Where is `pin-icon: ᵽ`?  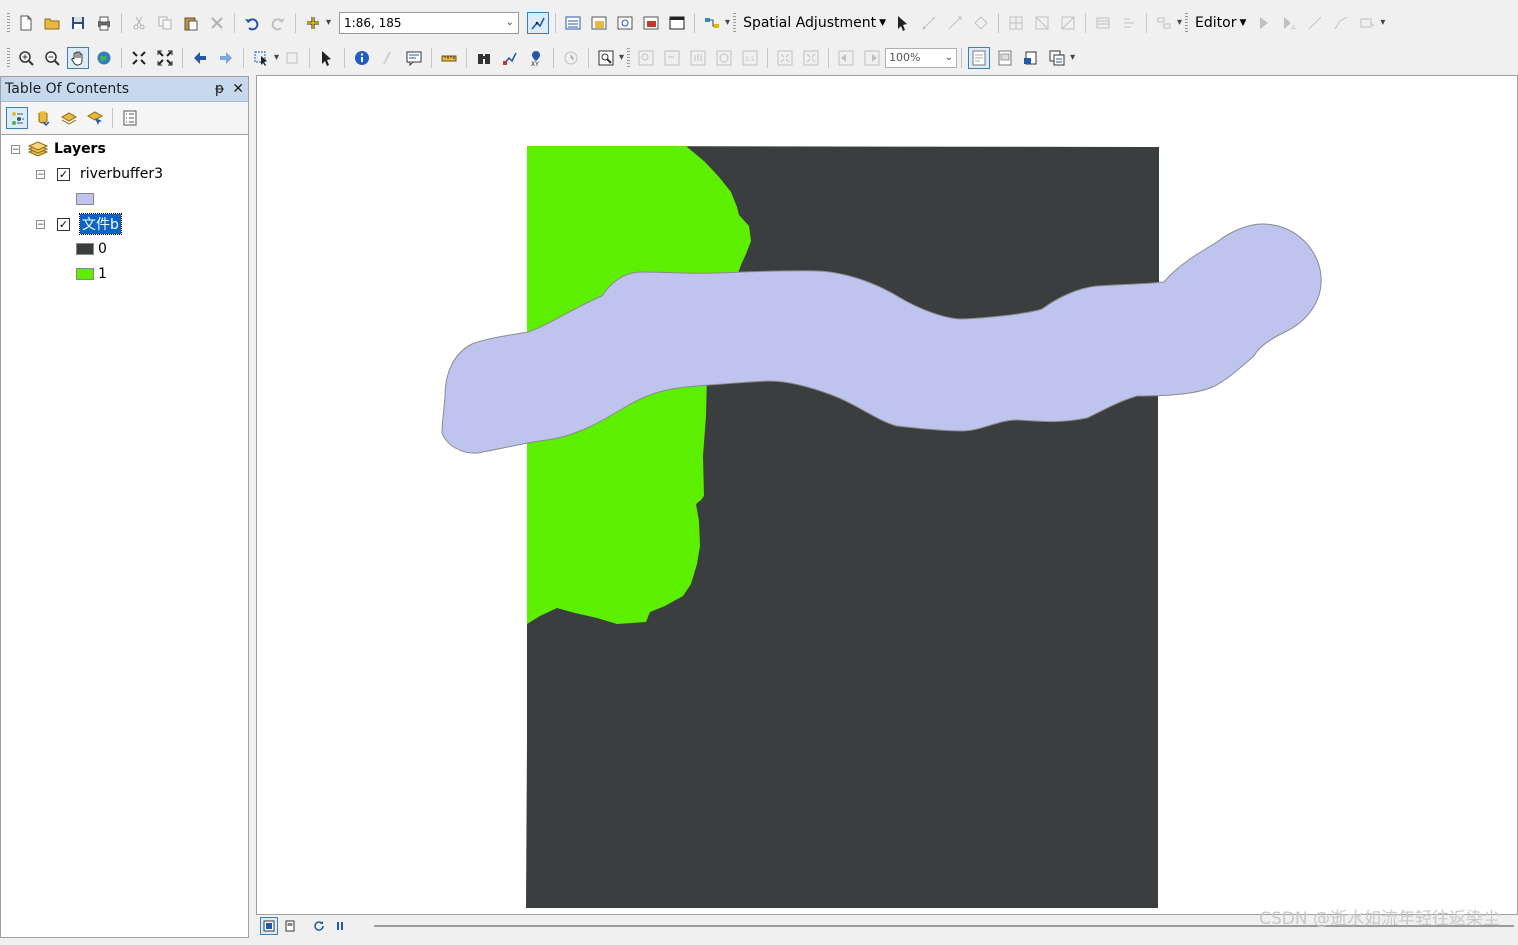 pin-icon: ᵽ is located at coordinates (219, 89).